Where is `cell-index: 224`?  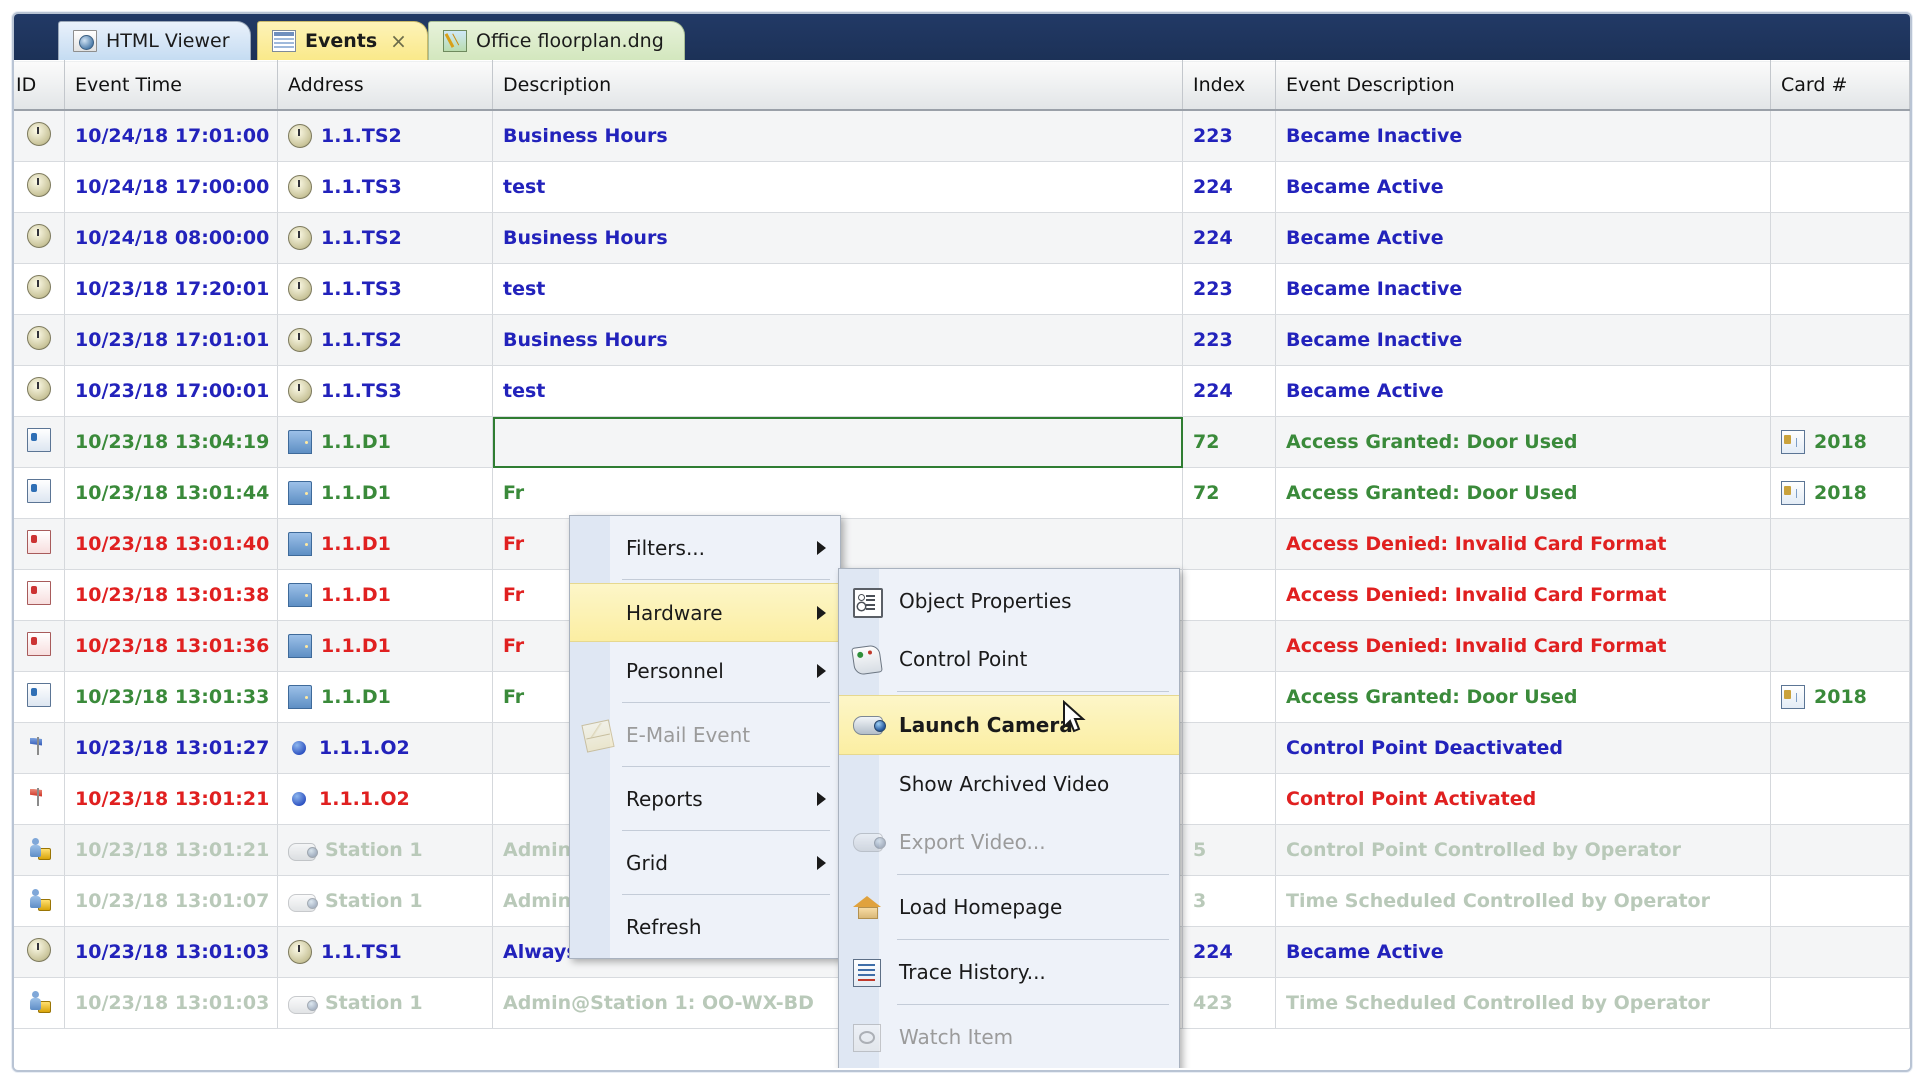 cell-index: 224 is located at coordinates (1229, 187).